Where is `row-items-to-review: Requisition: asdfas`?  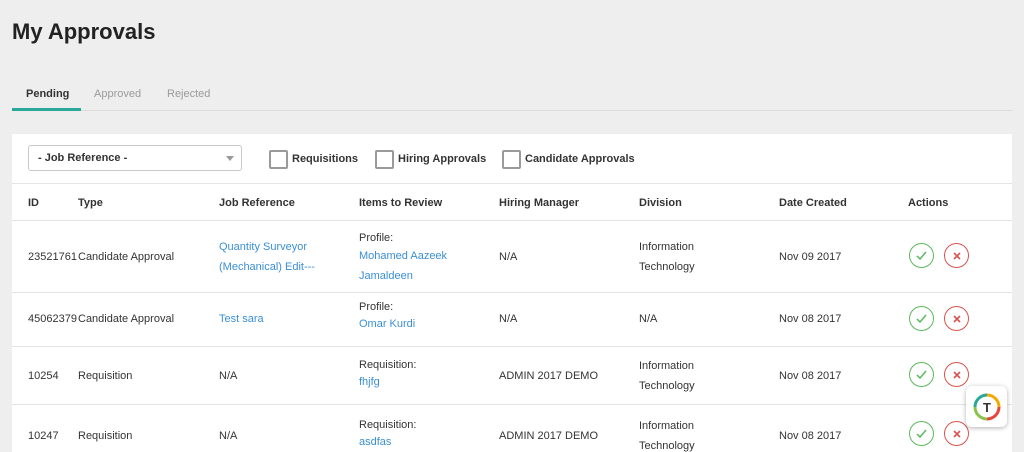 row-items-to-review: Requisition: asdfas is located at coordinates (387, 434).